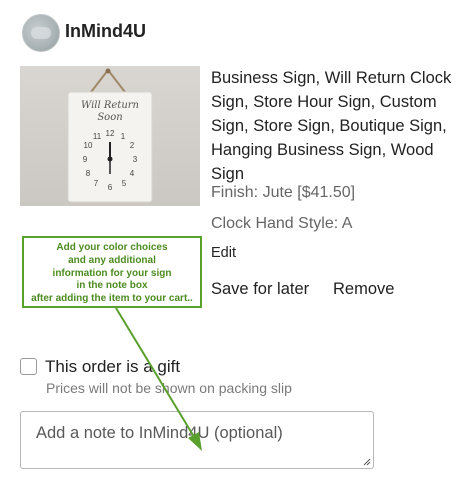 The height and width of the screenshot is (488, 474). Describe the element at coordinates (135, 159) in the screenshot. I see `svg-text: 3` at that location.